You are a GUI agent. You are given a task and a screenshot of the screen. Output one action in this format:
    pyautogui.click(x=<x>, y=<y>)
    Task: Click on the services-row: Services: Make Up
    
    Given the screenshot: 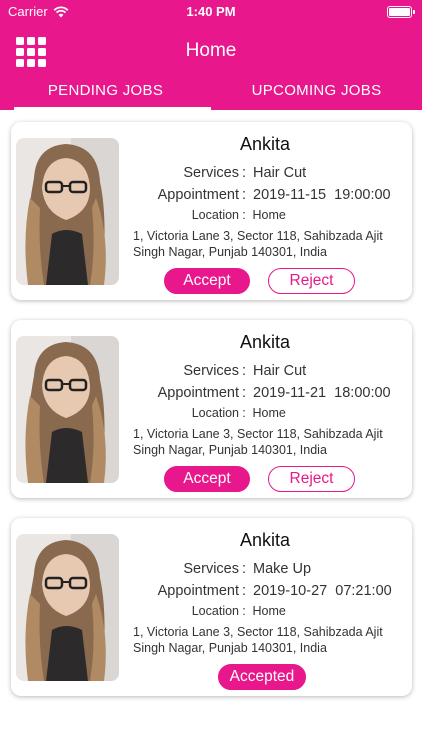 What is the action you would take?
    pyautogui.click(x=266, y=569)
    